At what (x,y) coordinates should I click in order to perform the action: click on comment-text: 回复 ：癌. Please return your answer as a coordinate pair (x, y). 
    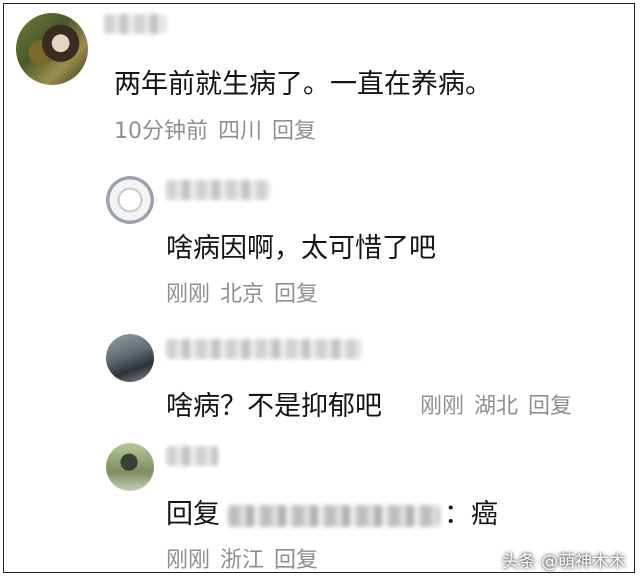
    Looking at the image, I should click on (332, 511).